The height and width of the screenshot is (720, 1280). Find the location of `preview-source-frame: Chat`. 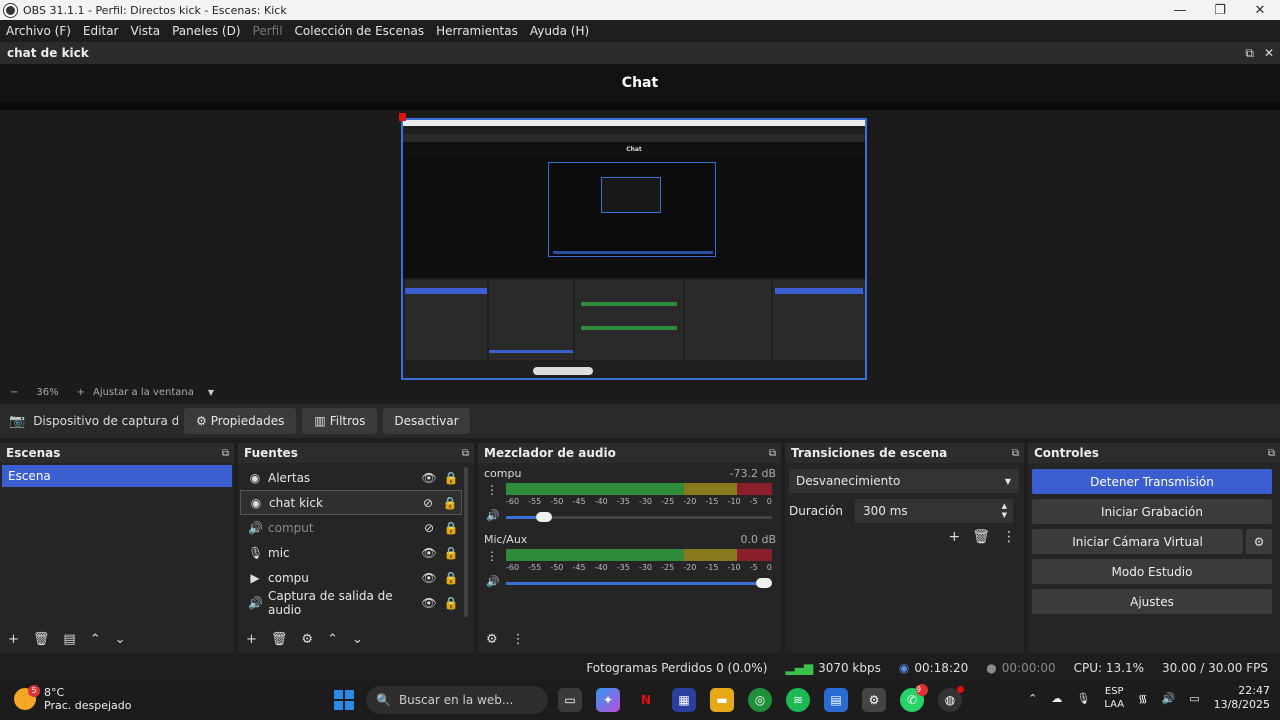

preview-source-frame: Chat is located at coordinates (634, 249).